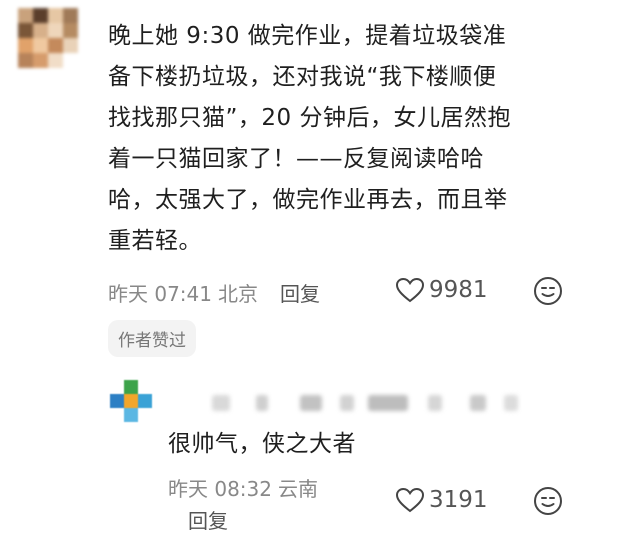 Image resolution: width=624 pixels, height=534 pixels. I want to click on reply-text: 很帅气，侠之大者, so click(262, 444).